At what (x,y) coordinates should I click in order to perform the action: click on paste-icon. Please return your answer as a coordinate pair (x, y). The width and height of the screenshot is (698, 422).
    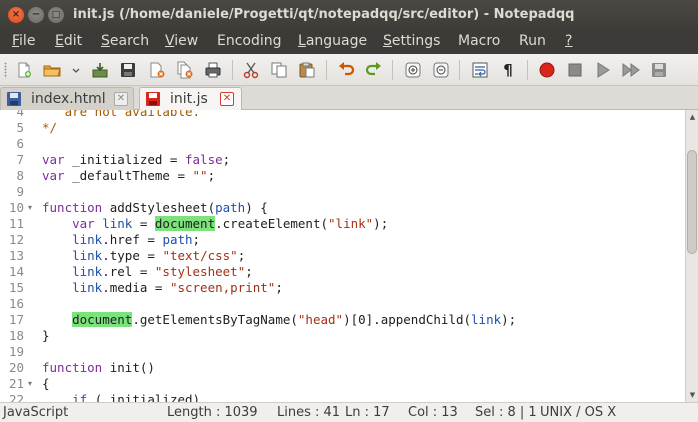
    Looking at the image, I should click on (307, 70).